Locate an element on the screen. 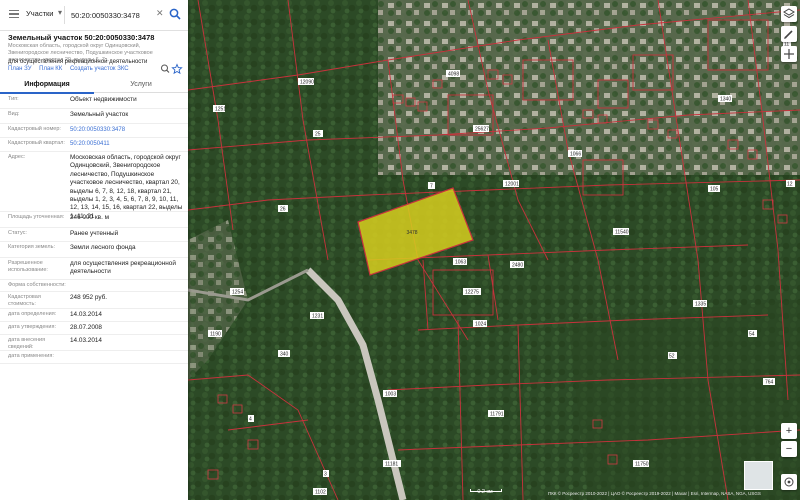 The height and width of the screenshot is (500, 800). svg-text: 1340 is located at coordinates (725, 100).